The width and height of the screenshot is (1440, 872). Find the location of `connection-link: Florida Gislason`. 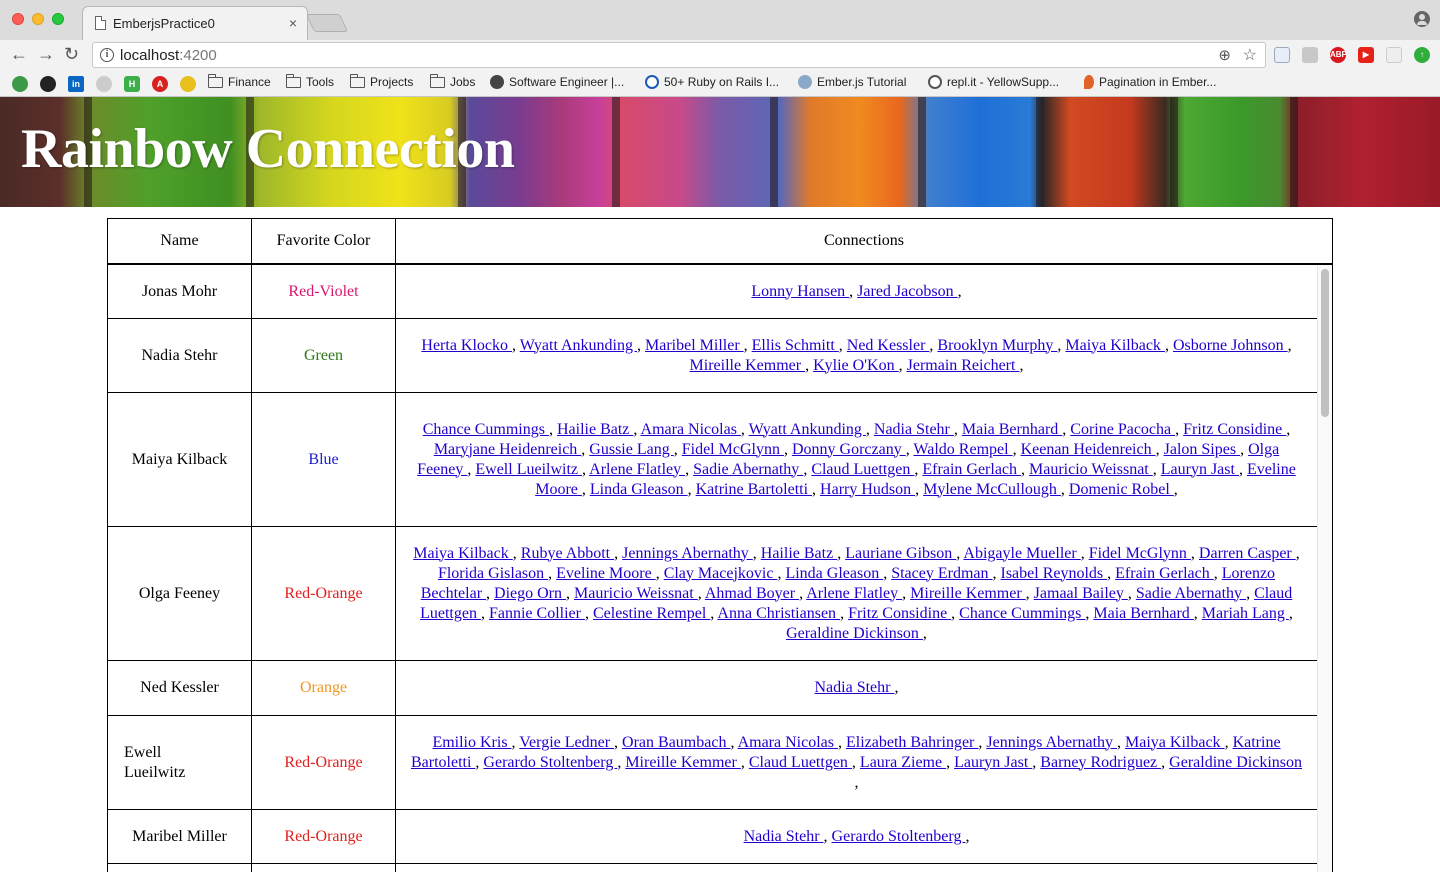

connection-link: Florida Gislason is located at coordinates (493, 573).